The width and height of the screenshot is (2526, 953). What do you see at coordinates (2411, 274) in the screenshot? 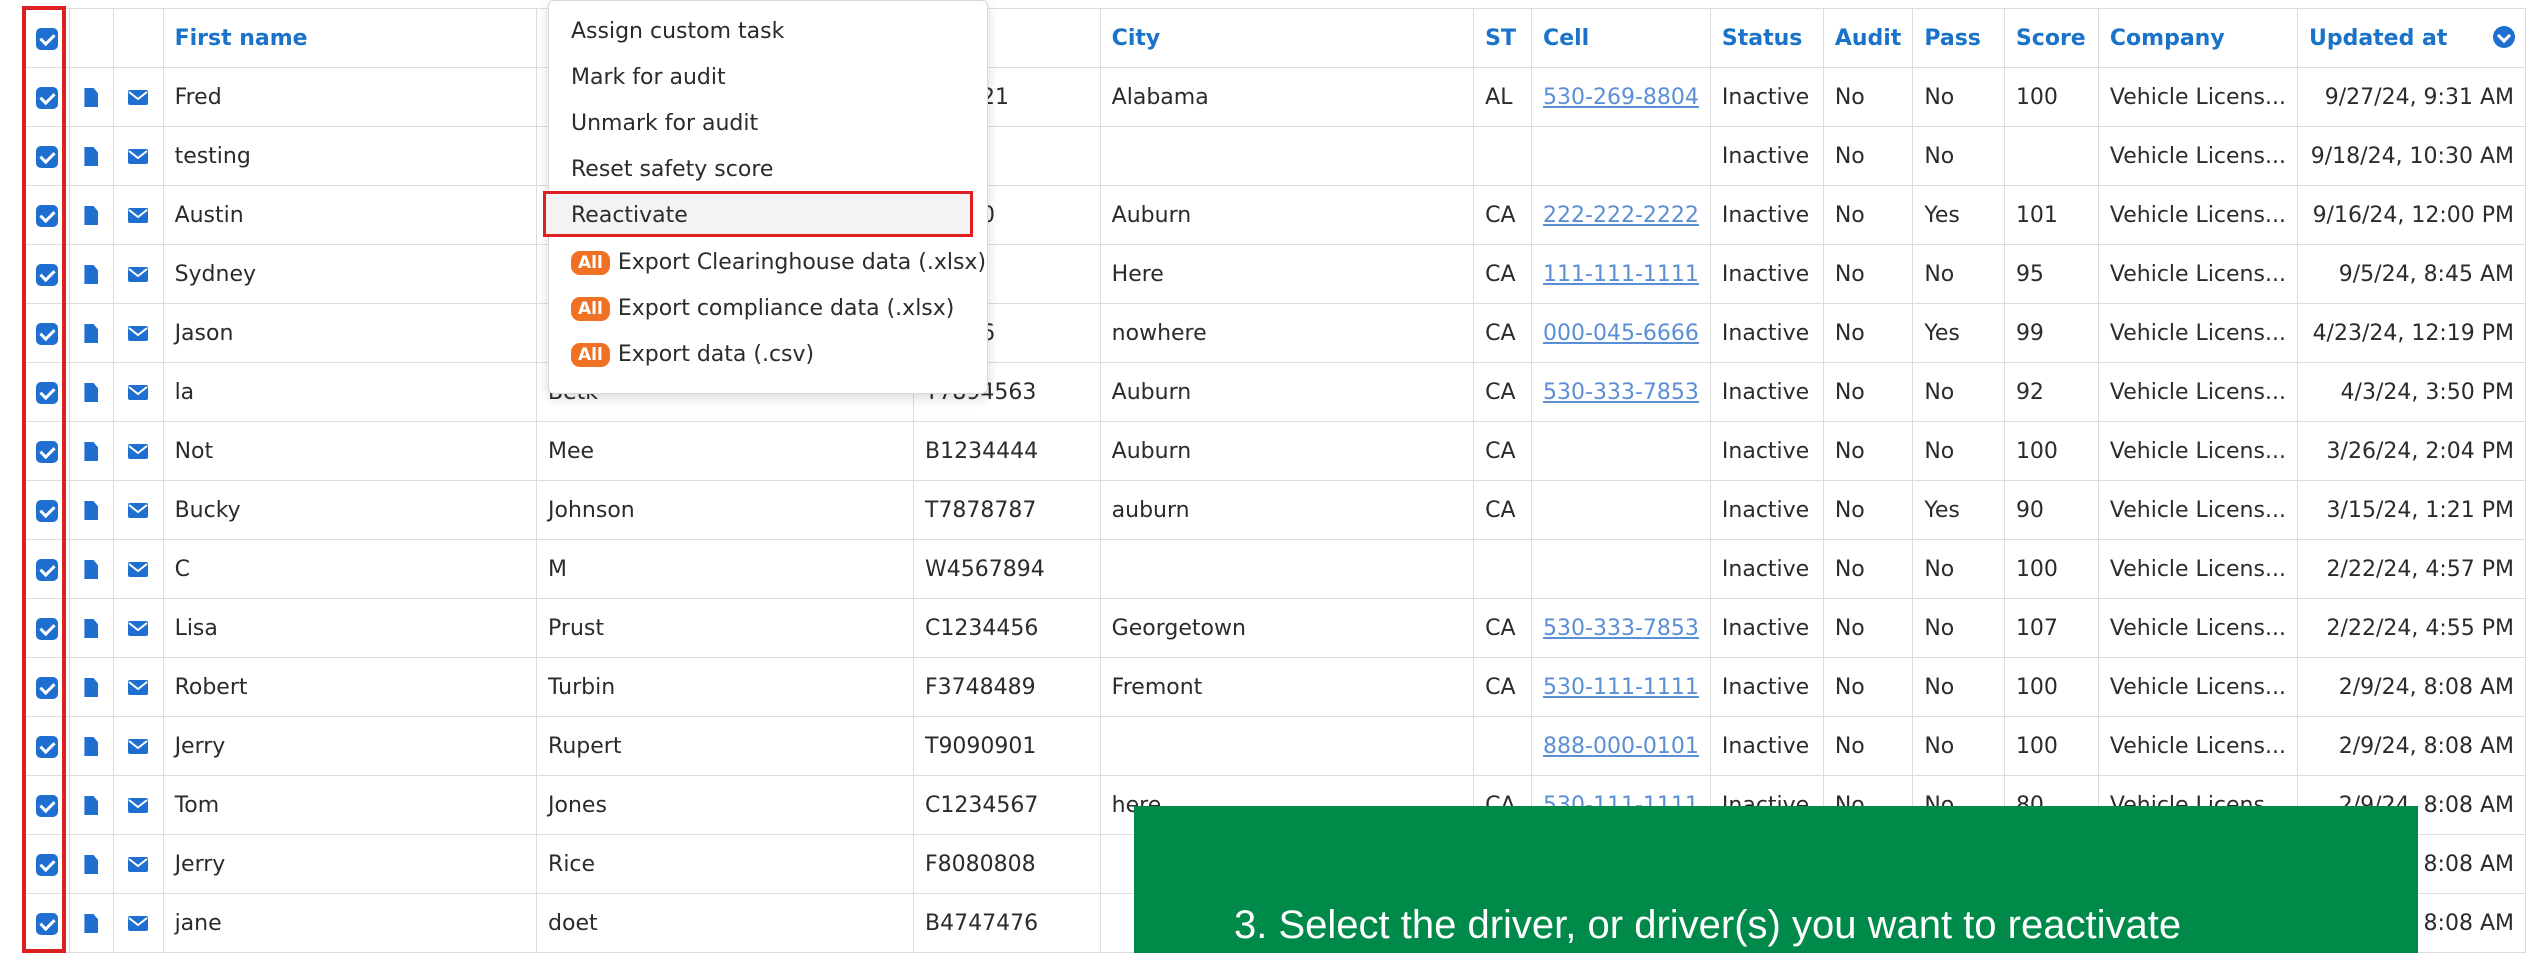
I see `updated-at-cell: 9/5/24, 8:45 AM` at bounding box center [2411, 274].